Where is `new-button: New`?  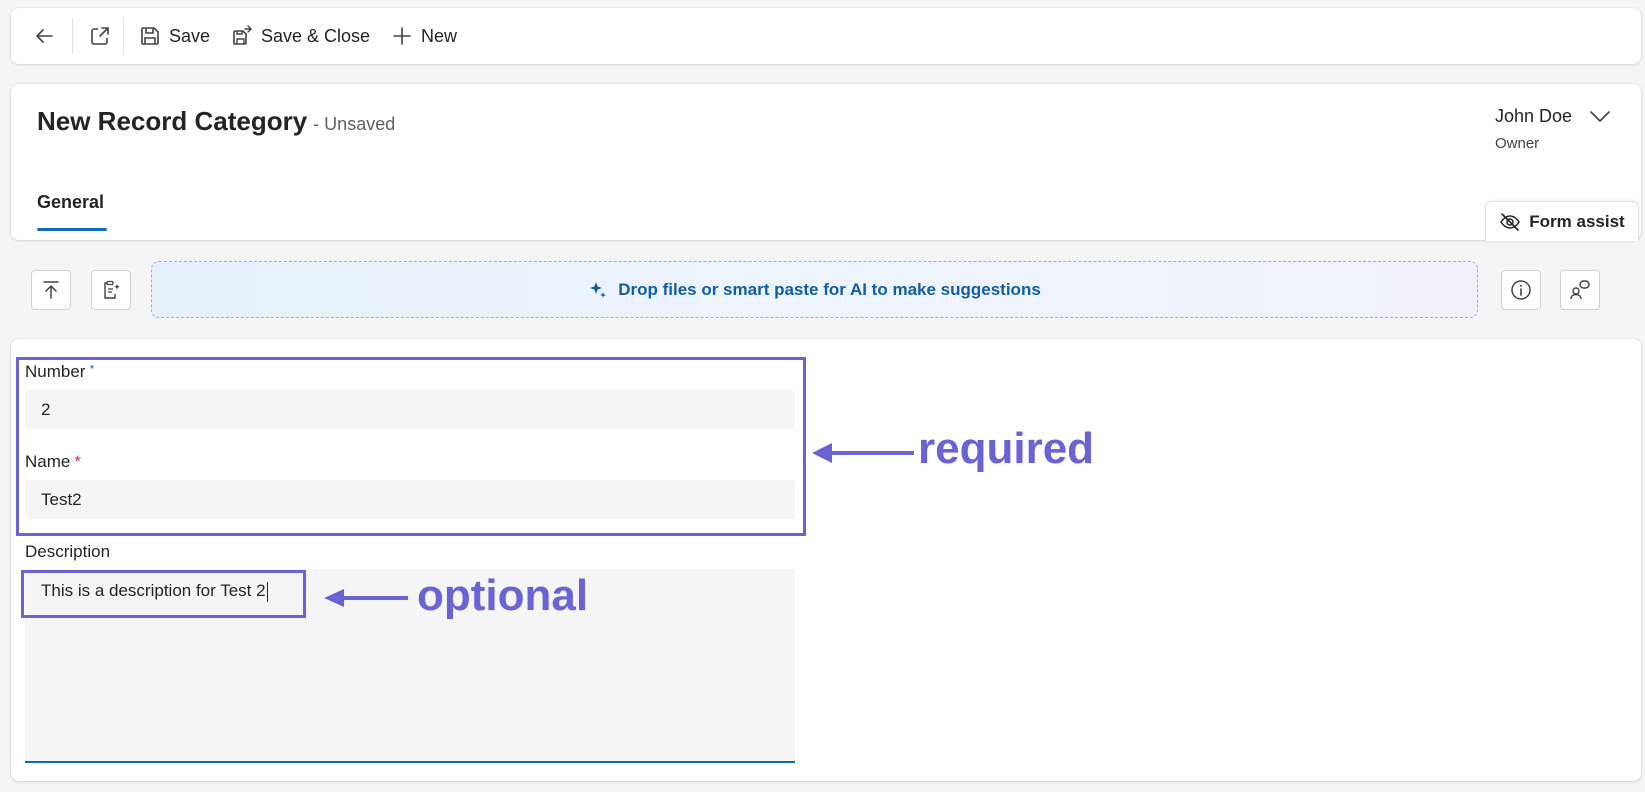 new-button: New is located at coordinates (424, 36).